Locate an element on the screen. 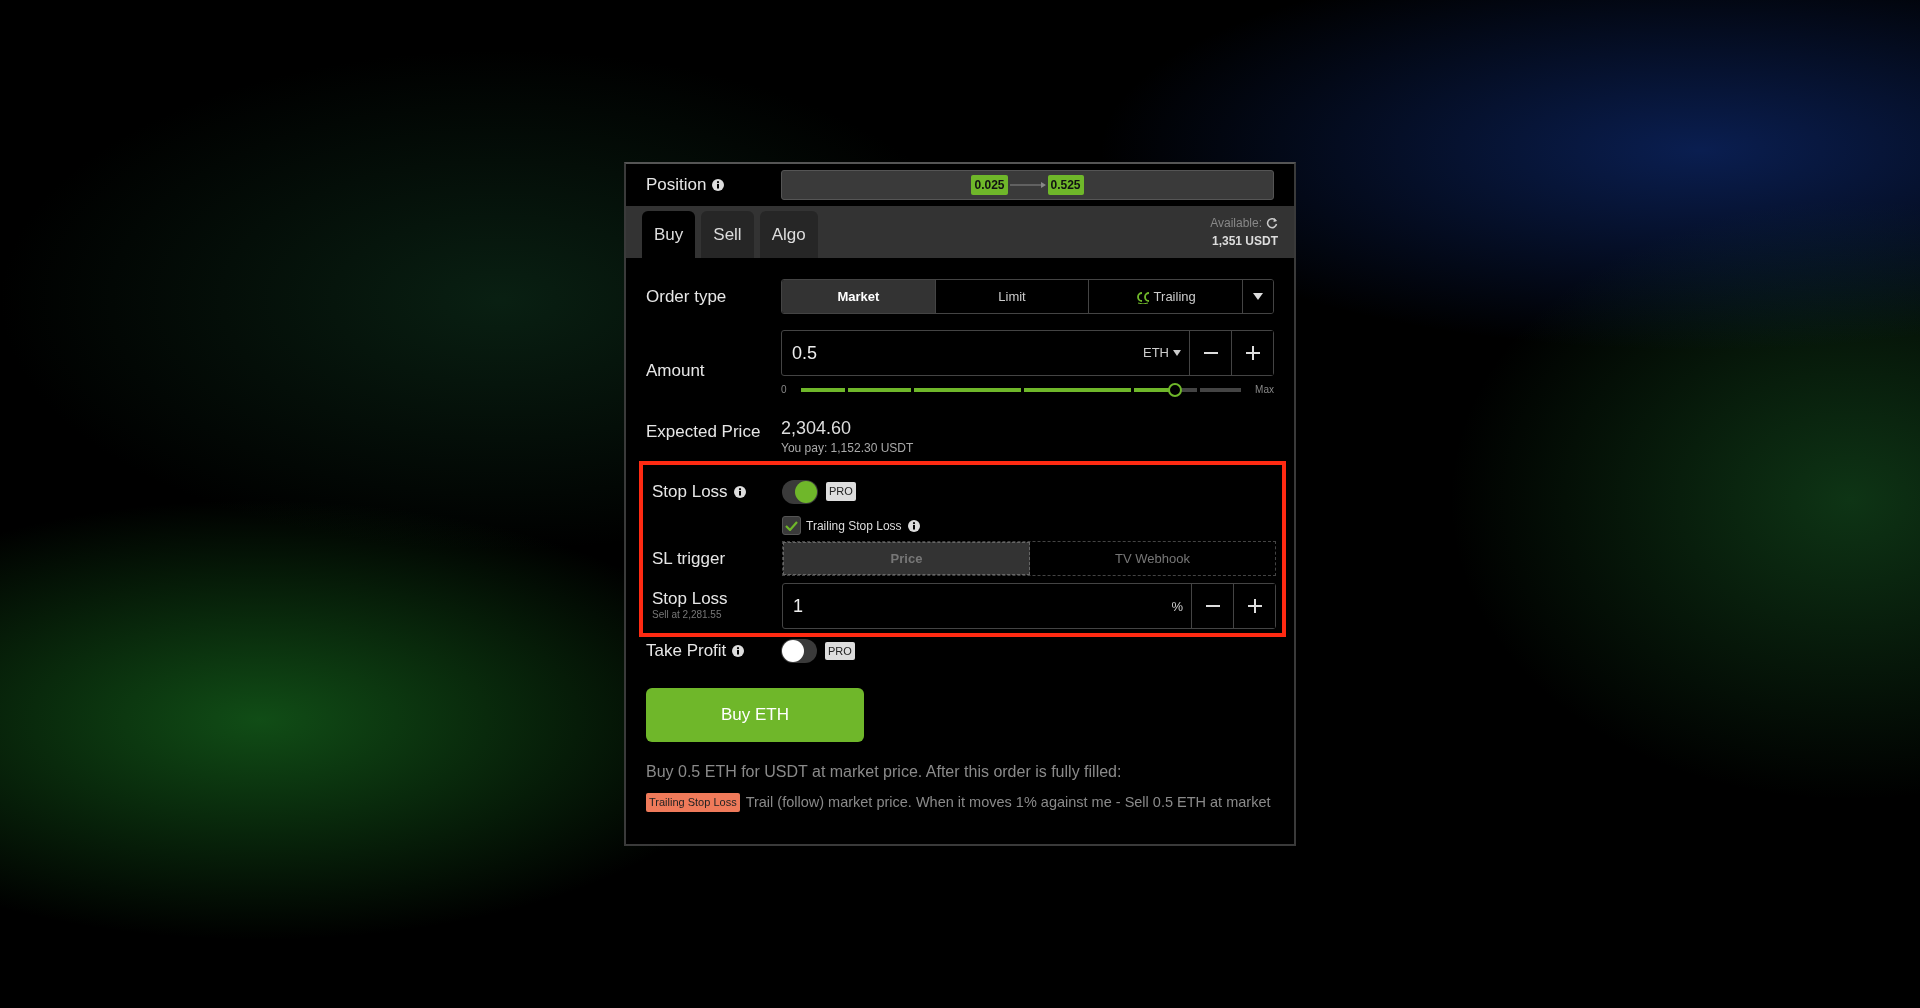 The height and width of the screenshot is (1008, 1920). slider-min-label: 0 is located at coordinates (784, 390).